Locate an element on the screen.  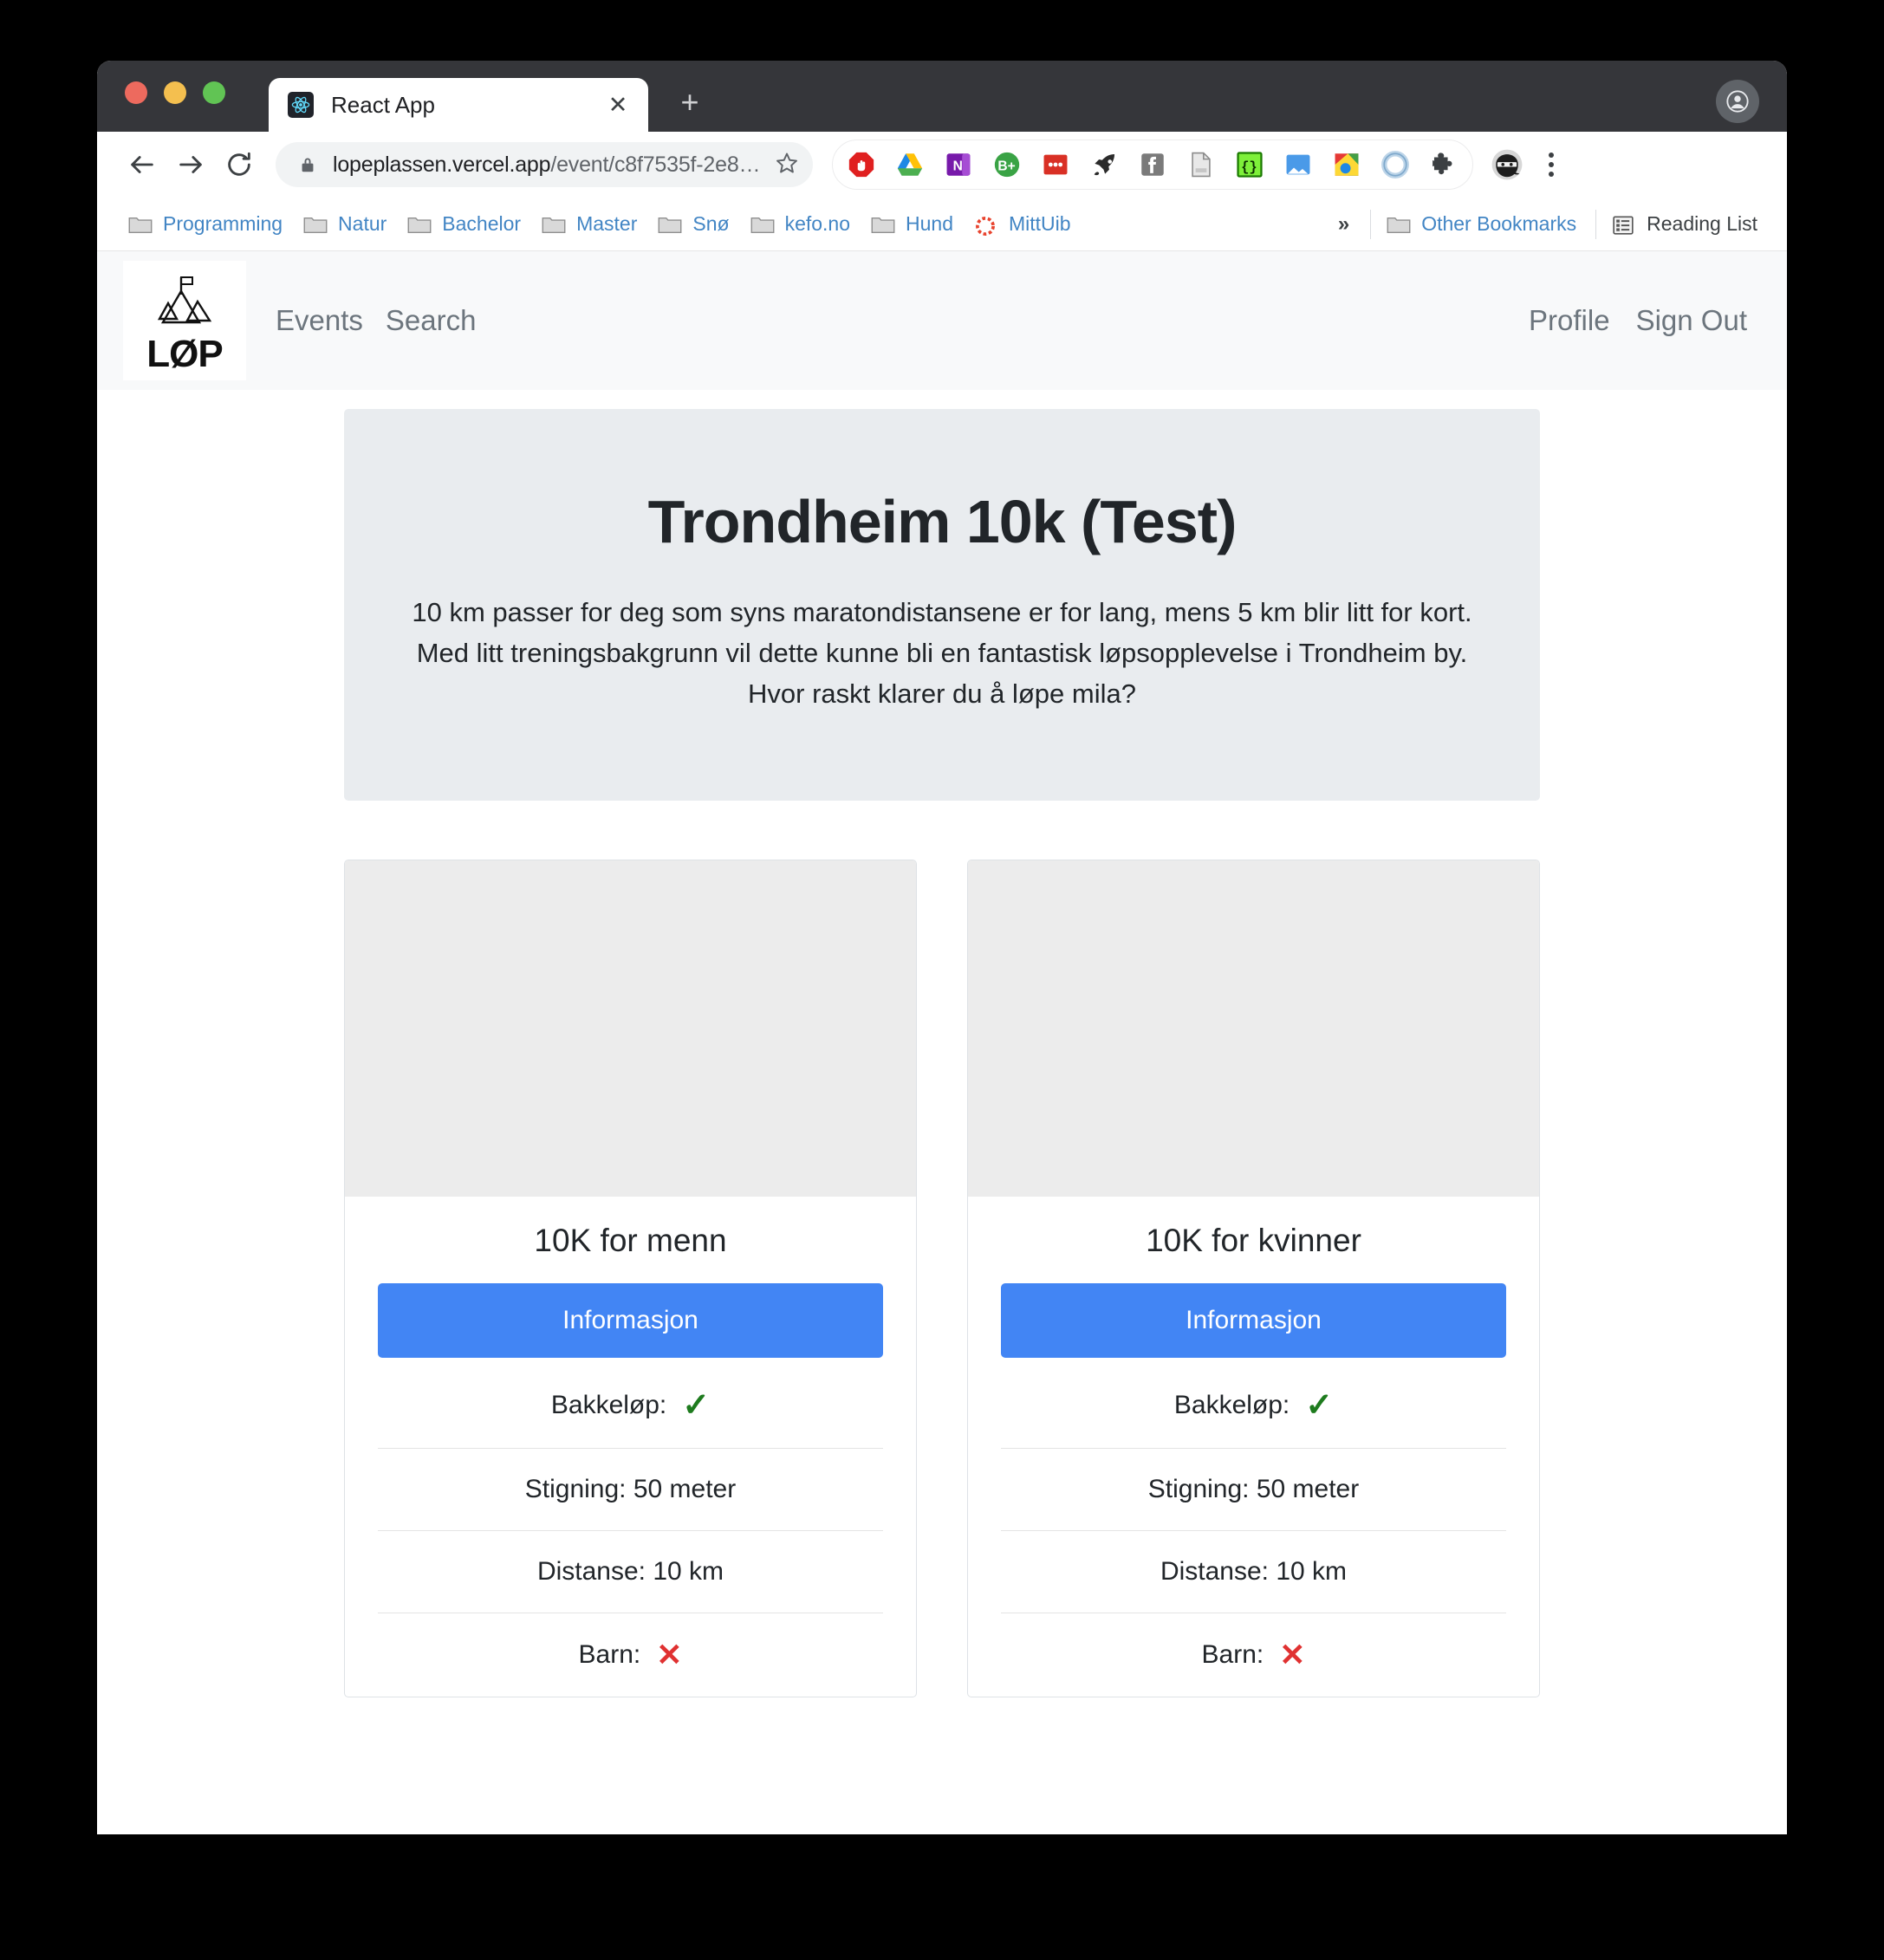
blue-ring-icon is located at coordinates (1395, 164).